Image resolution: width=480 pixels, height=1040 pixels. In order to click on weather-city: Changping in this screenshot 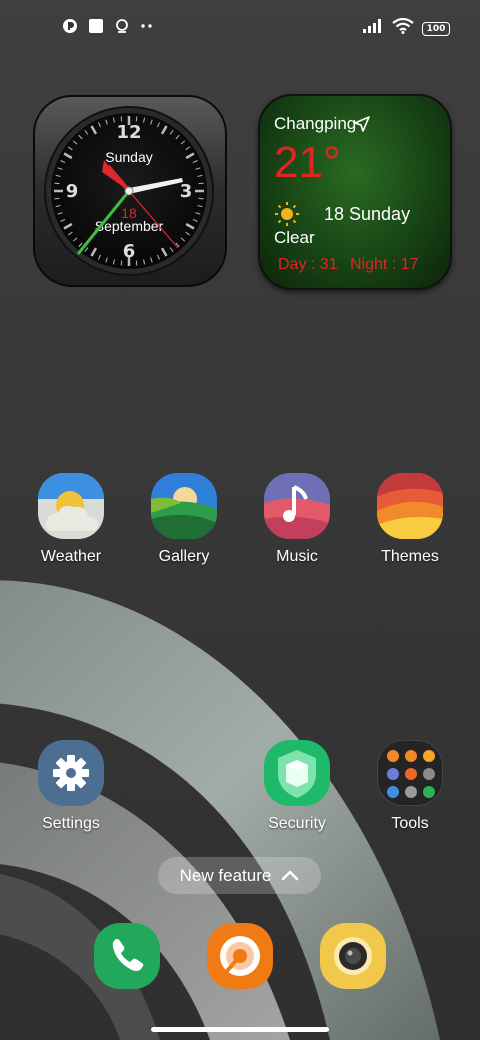, I will do `click(315, 123)`.